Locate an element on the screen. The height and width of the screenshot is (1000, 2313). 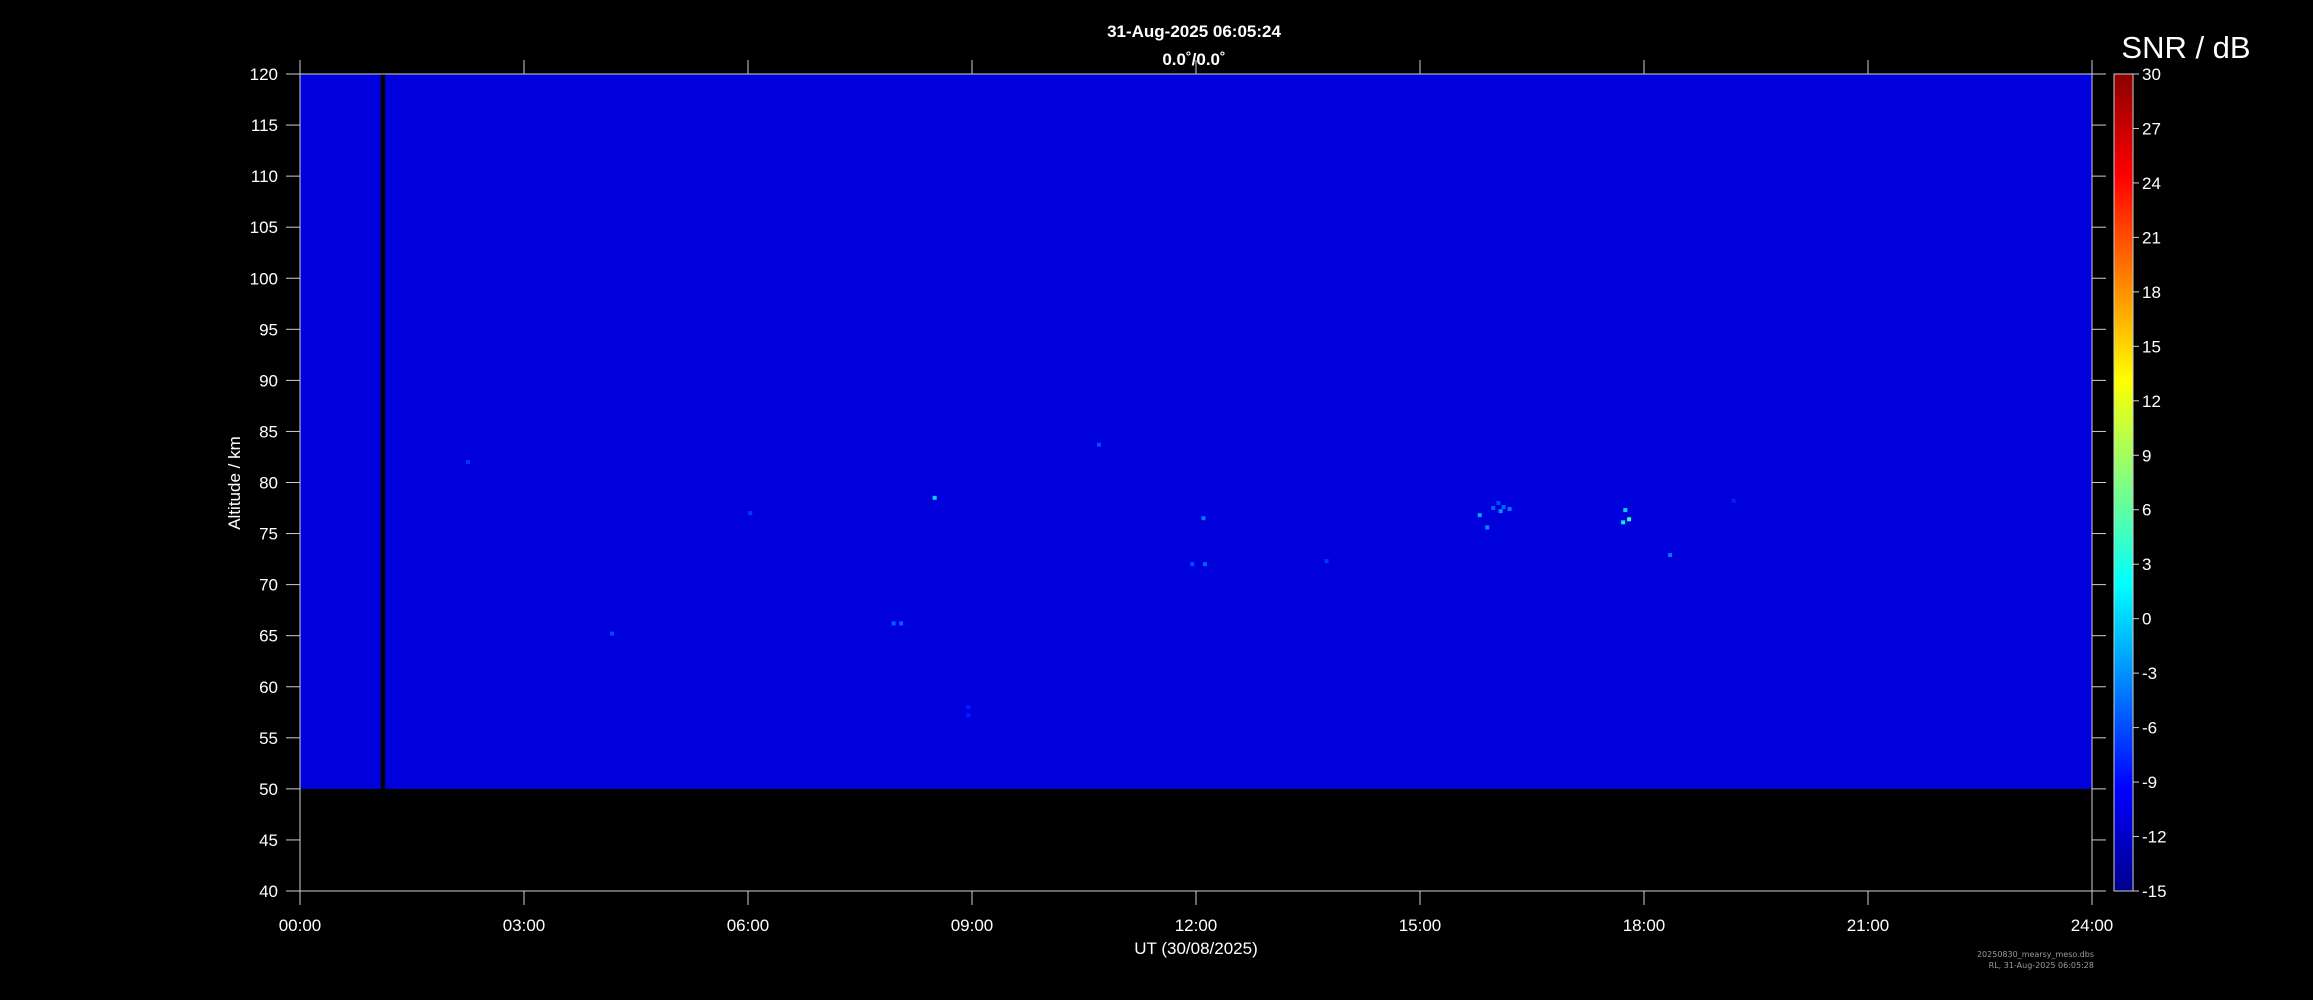
y-tick-label: 65 is located at coordinates (268, 636).